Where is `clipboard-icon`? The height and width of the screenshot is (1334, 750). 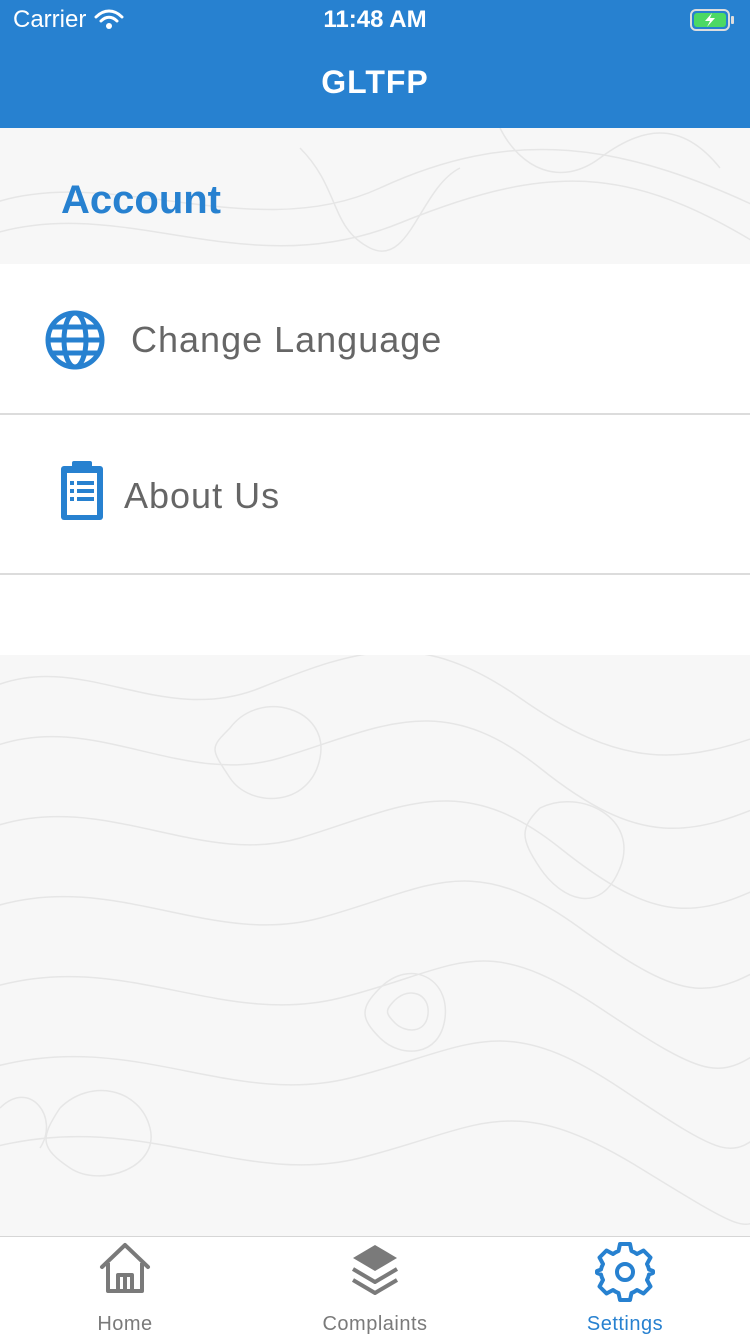 clipboard-icon is located at coordinates (82, 490).